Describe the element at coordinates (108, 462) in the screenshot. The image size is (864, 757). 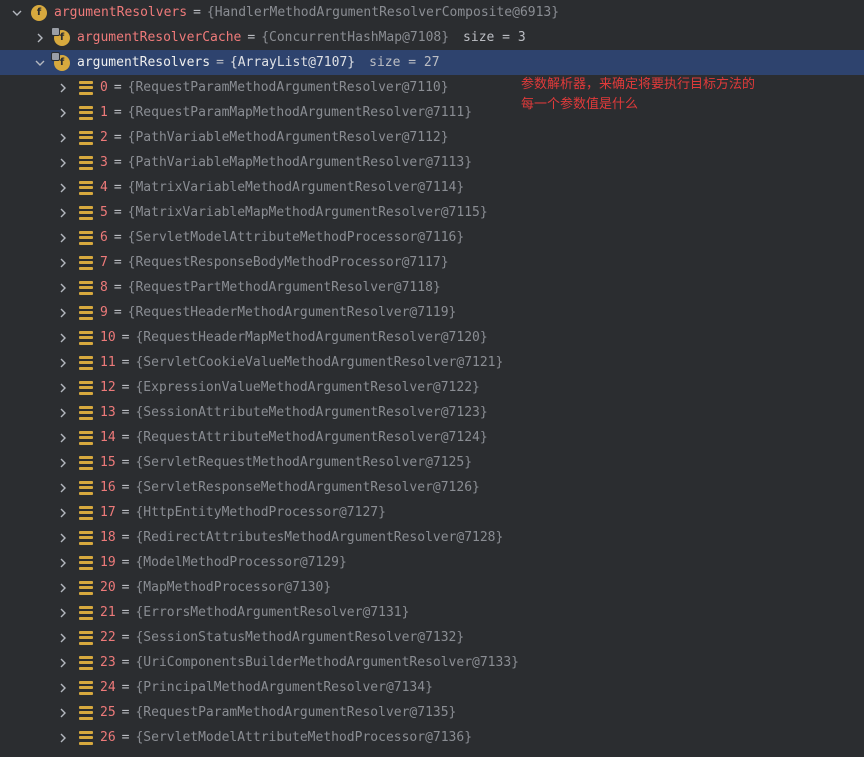
I see `item-index: 15` at that location.